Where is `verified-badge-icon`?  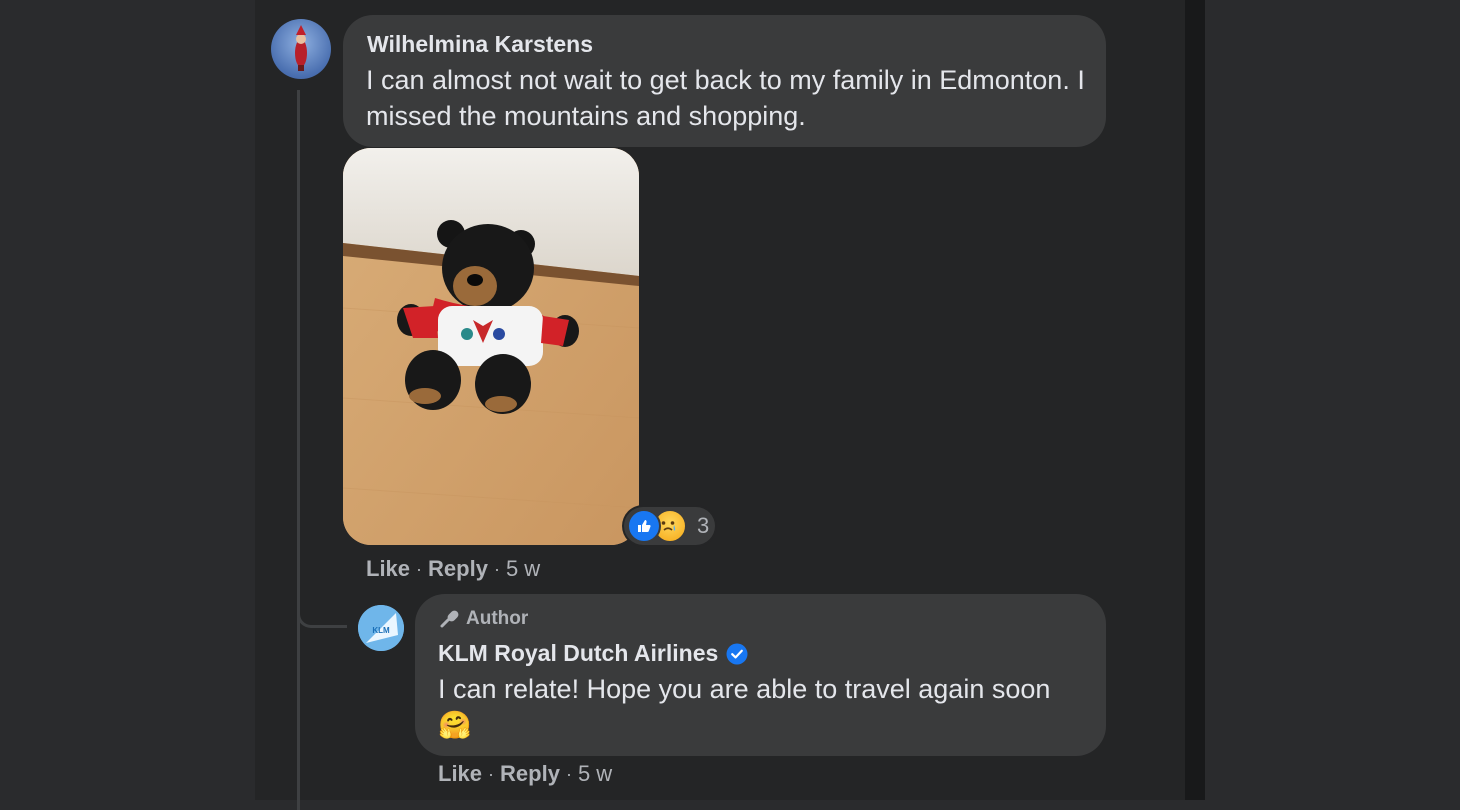
verified-badge-icon is located at coordinates (737, 654).